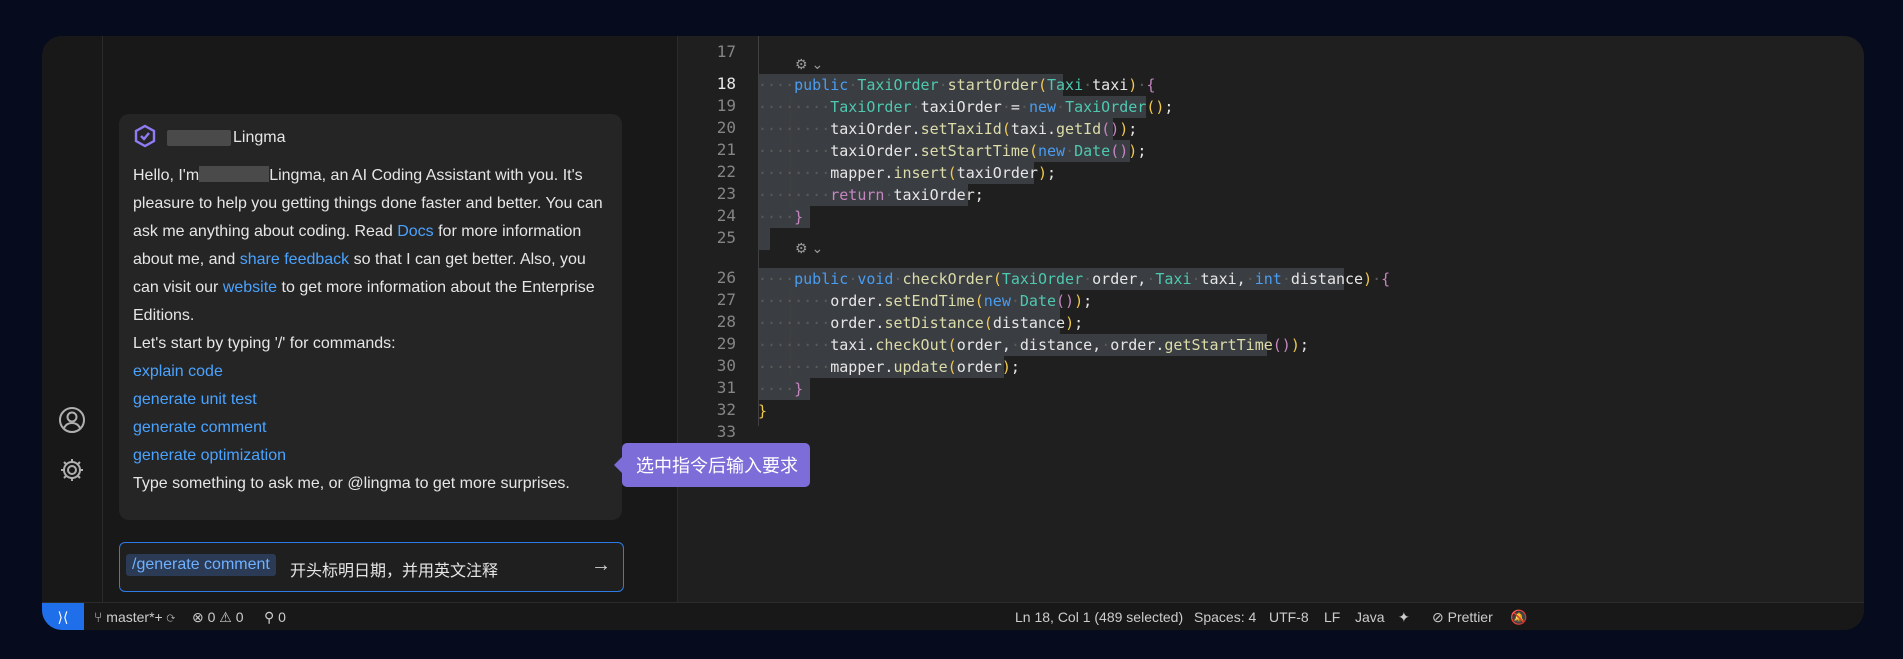  What do you see at coordinates (1370, 617) in the screenshot?
I see `language-status: Java` at bounding box center [1370, 617].